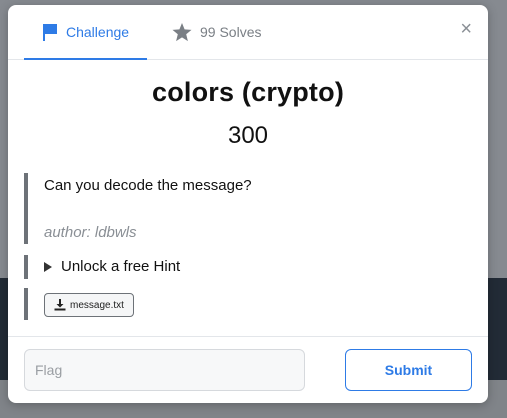 This screenshot has height=418, width=507. Describe the element at coordinates (97, 305) in the screenshot. I see `file-name: message.txt` at that location.